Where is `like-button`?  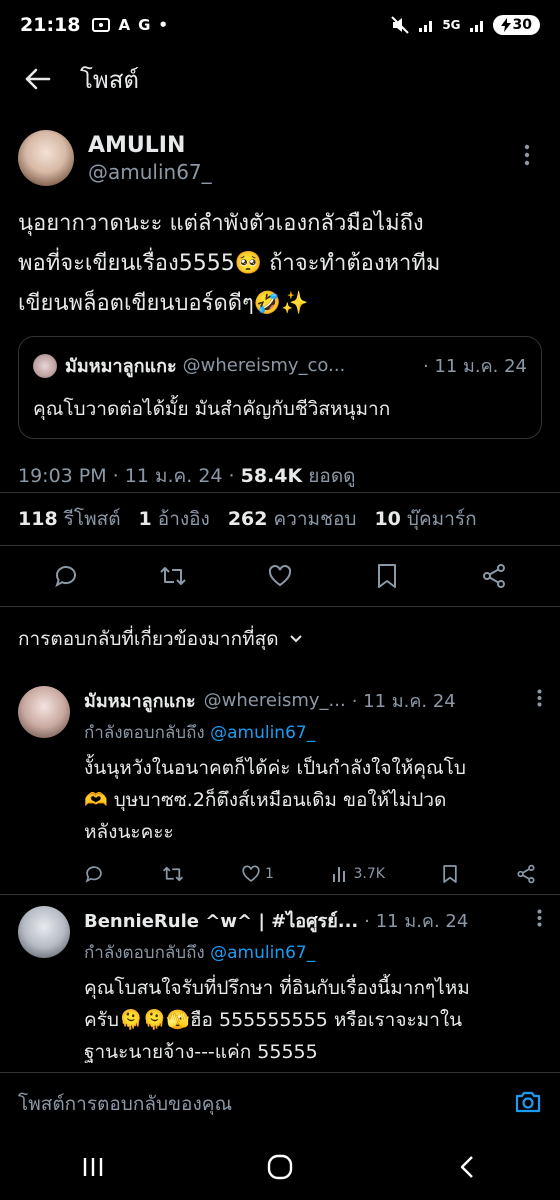
like-button is located at coordinates (280, 576).